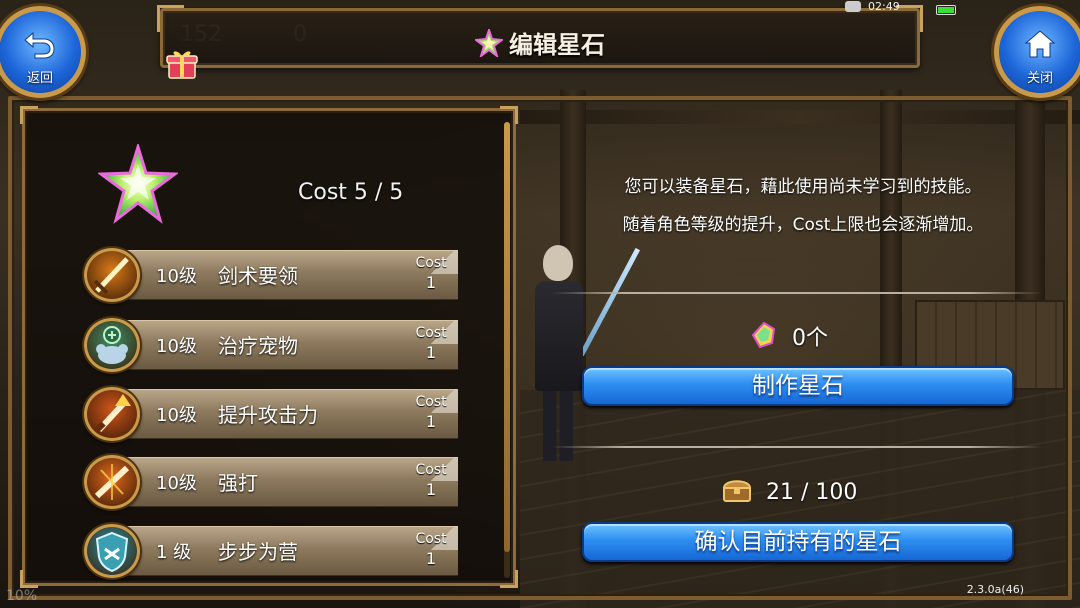 Image resolution: width=1080 pixels, height=608 pixels. Describe the element at coordinates (258, 346) in the screenshot. I see `skill-name: 治疗宠物` at that location.